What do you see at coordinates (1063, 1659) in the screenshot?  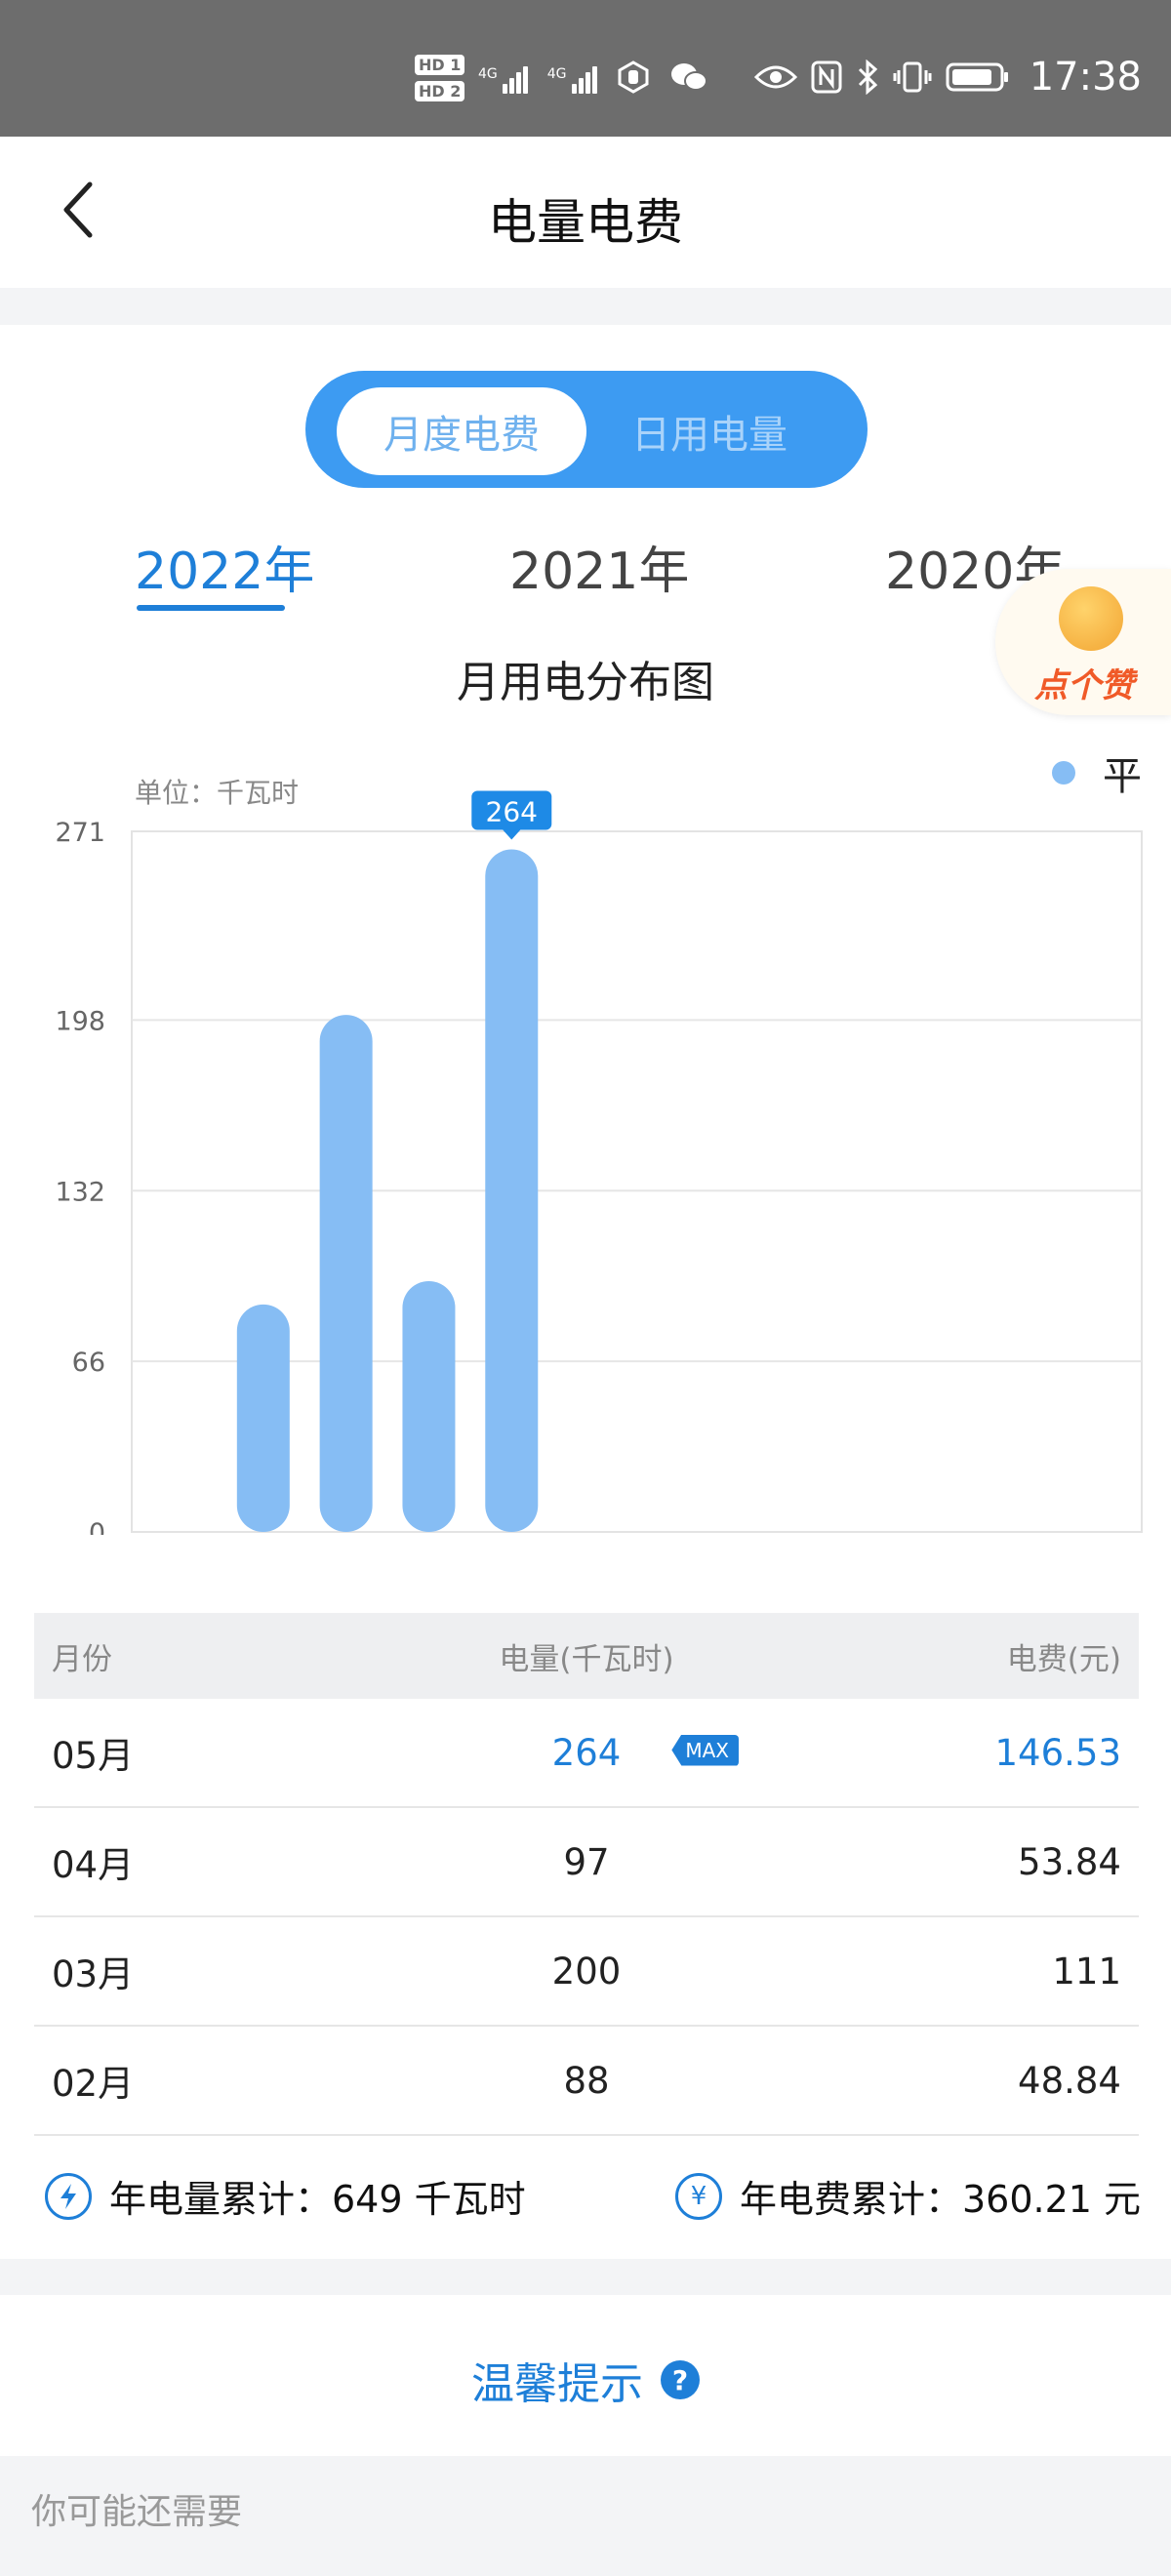 I see `header-fee: 电费(元)` at bounding box center [1063, 1659].